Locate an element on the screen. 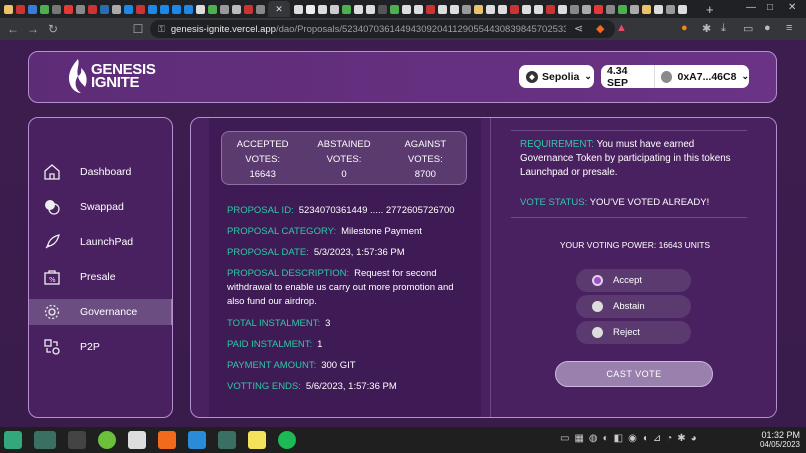 Image resolution: width=806 pixels, height=453 pixels. system-tray: ▭▦◍◐◧◉◖⊿◔✱◕ is located at coordinates (631, 438).